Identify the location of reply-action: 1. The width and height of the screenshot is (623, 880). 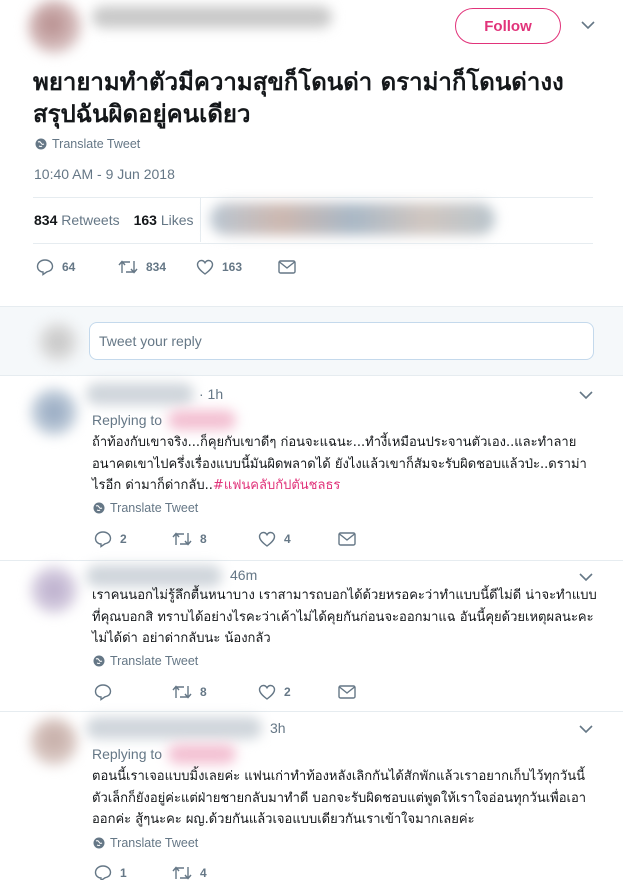
(133, 872).